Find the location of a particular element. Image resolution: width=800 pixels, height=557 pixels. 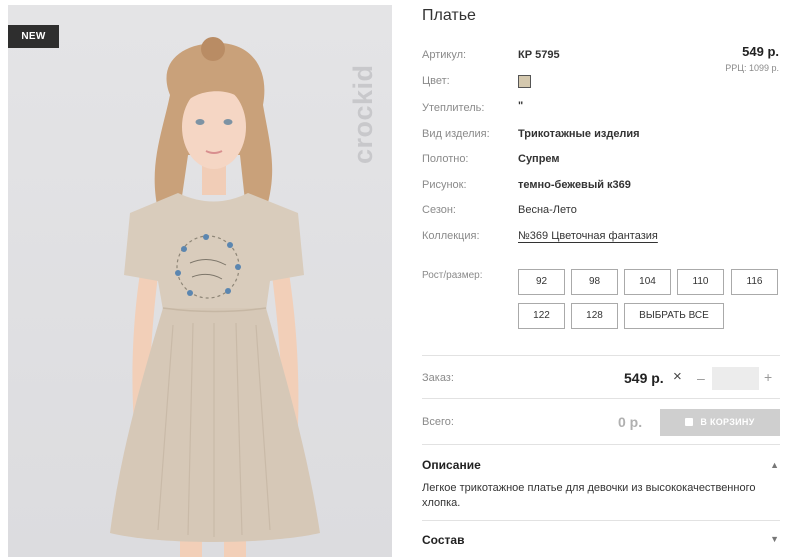

total-label: Всего: is located at coordinates (438, 422).